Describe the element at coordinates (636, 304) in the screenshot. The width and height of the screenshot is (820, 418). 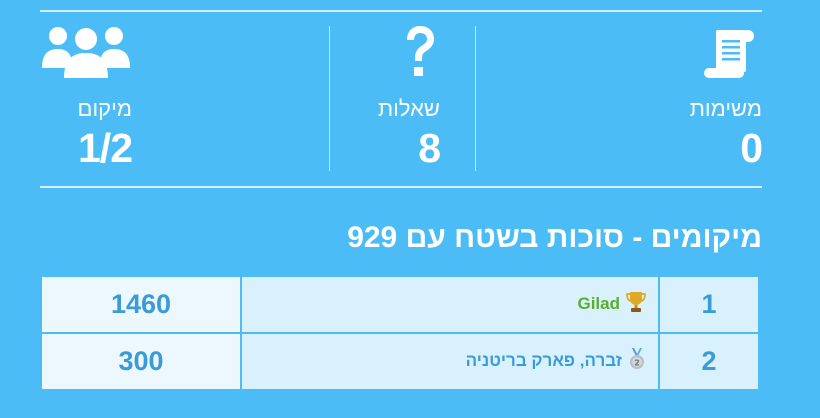
I see `trophy-icon` at that location.